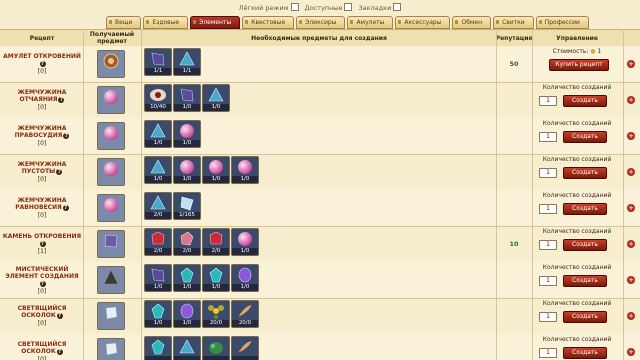 Image resolution: width=640 pixels, height=360 pixels. Describe the element at coordinates (370, 22) in the screenshot. I see `tab-5: Амулеты` at that location.